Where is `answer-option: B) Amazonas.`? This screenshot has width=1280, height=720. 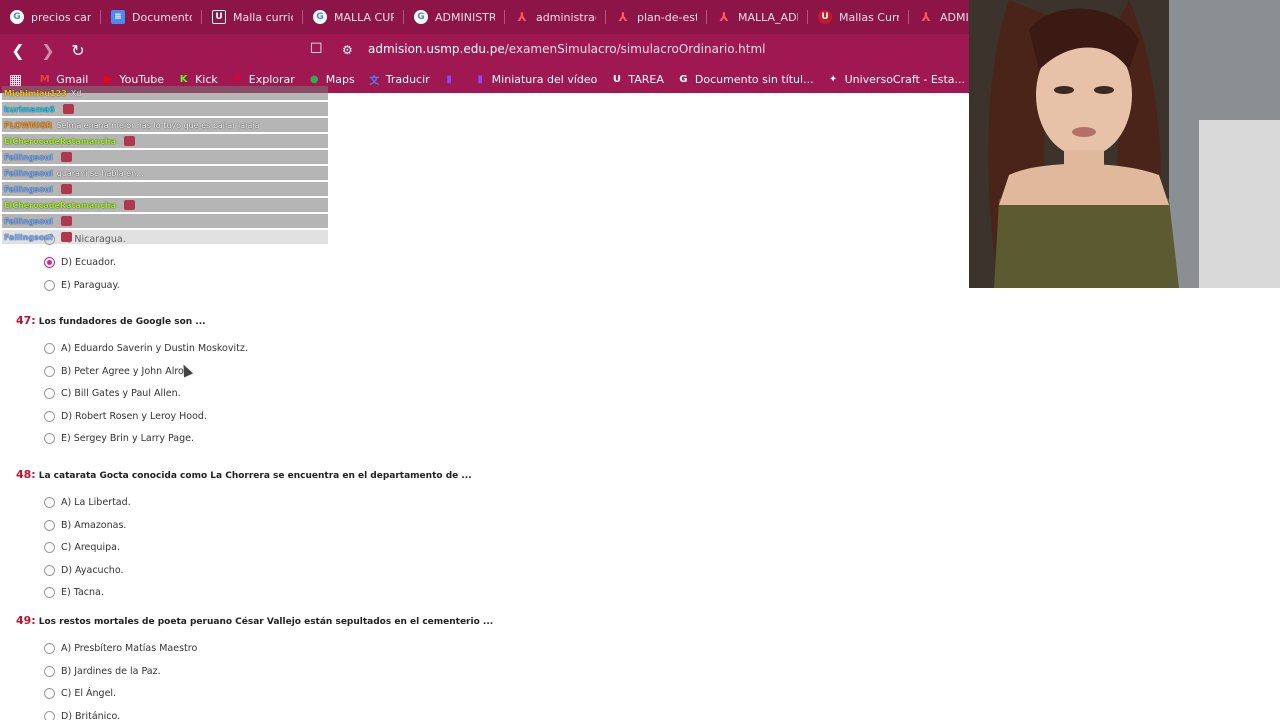
answer-option: B) Amazonas. is located at coordinates (85, 525).